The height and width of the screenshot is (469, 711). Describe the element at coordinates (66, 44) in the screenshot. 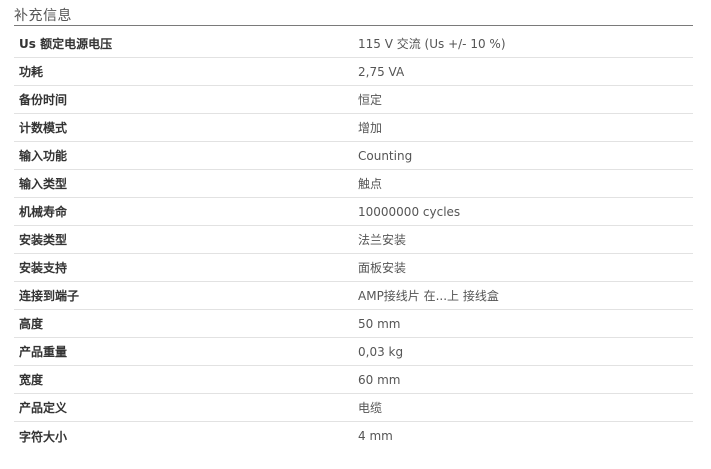

I see `spec-label: Us 额定电源电压` at that location.